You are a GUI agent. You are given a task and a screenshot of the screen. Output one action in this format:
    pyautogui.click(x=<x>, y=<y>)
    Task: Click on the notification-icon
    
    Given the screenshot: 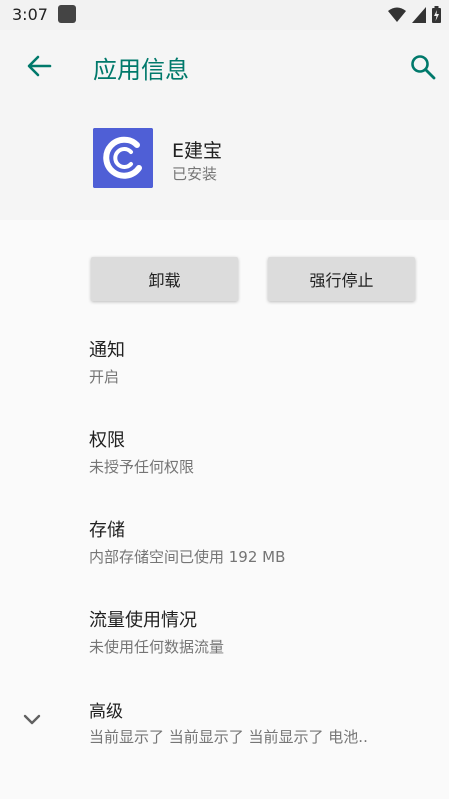 What is the action you would take?
    pyautogui.click(x=67, y=14)
    